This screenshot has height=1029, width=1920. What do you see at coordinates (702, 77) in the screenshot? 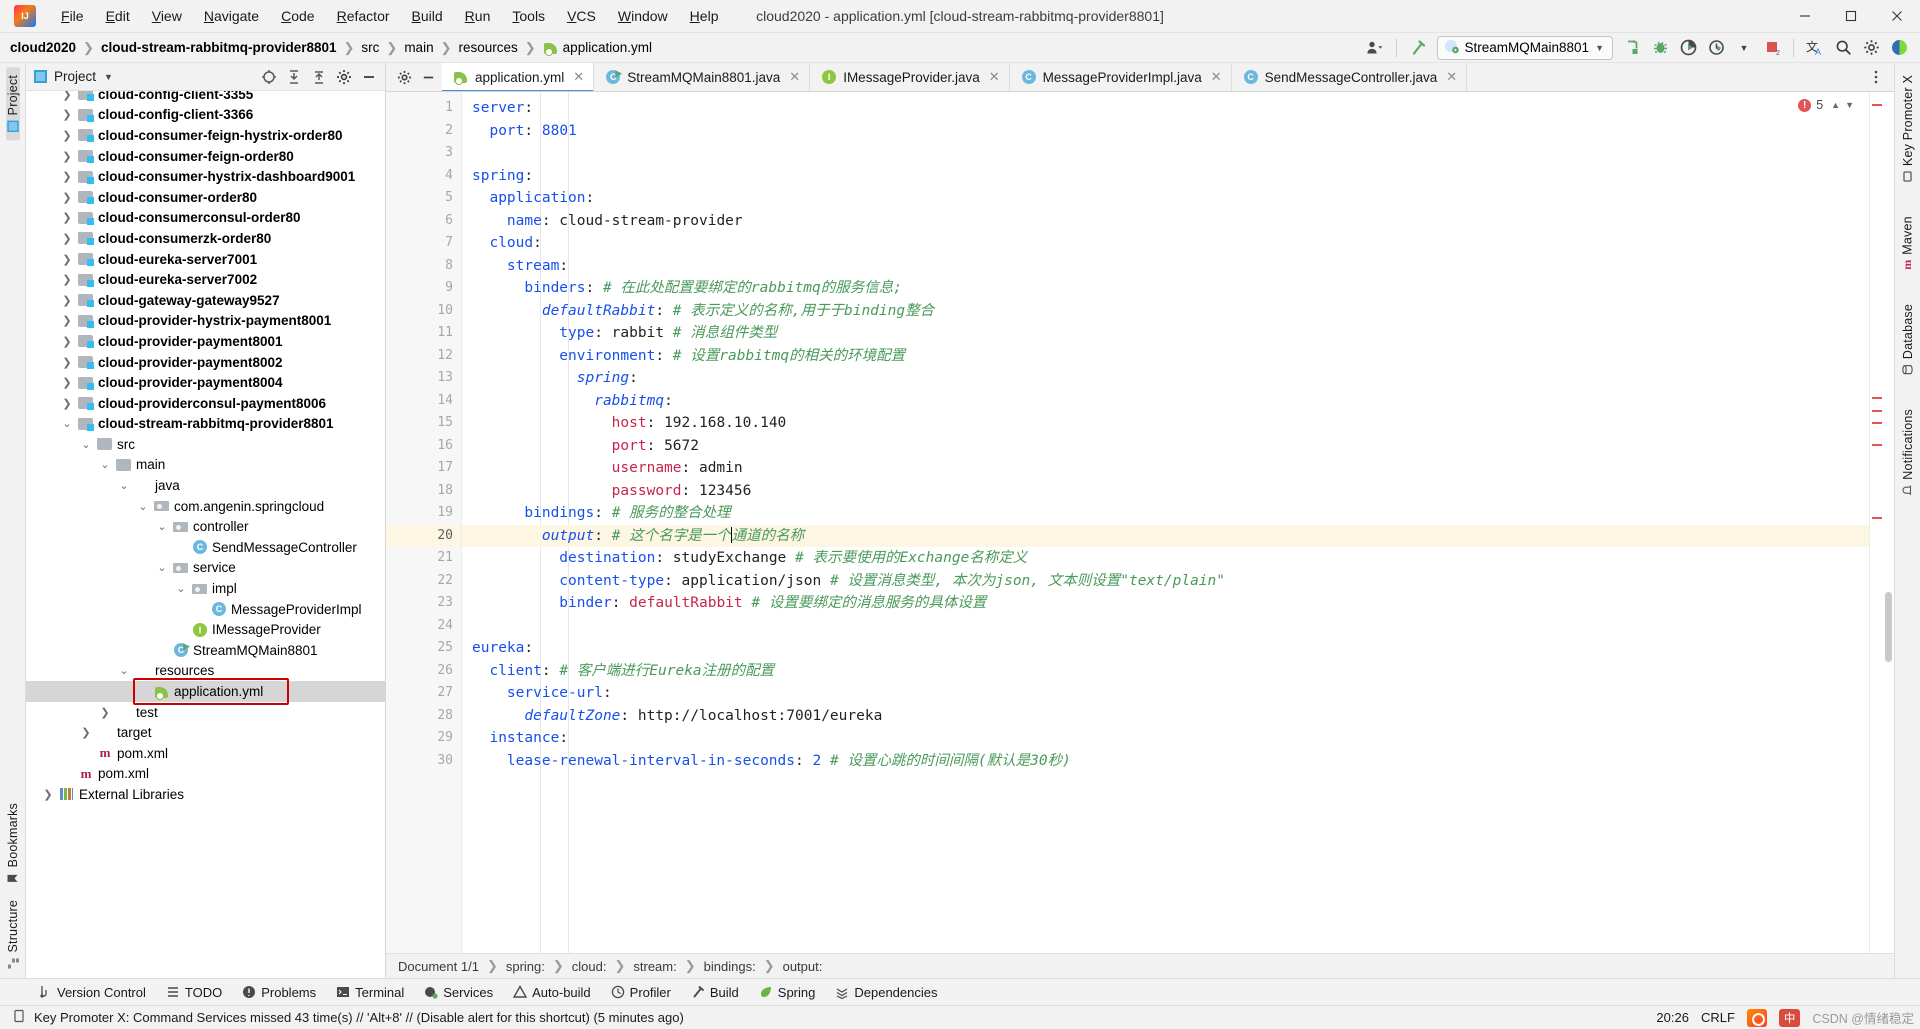
I see `editor-tab-streammqmain8801-java: C ▶ StreamMQMain8801.java ✕` at bounding box center [702, 77].